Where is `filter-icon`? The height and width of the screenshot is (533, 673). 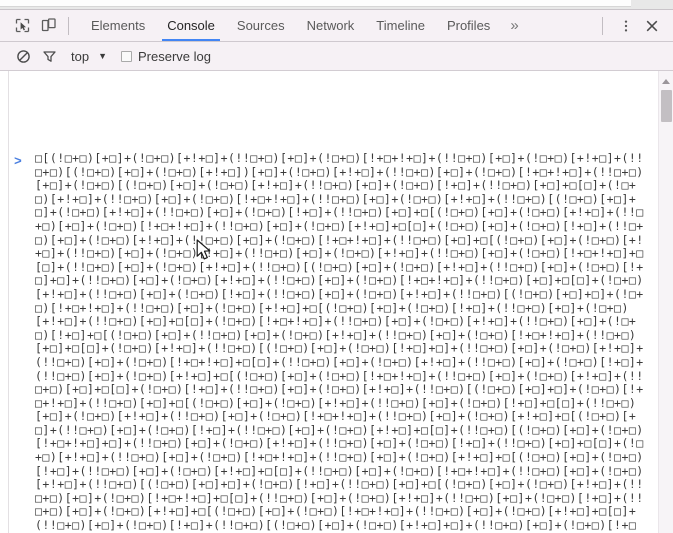
filter-icon is located at coordinates (49, 56).